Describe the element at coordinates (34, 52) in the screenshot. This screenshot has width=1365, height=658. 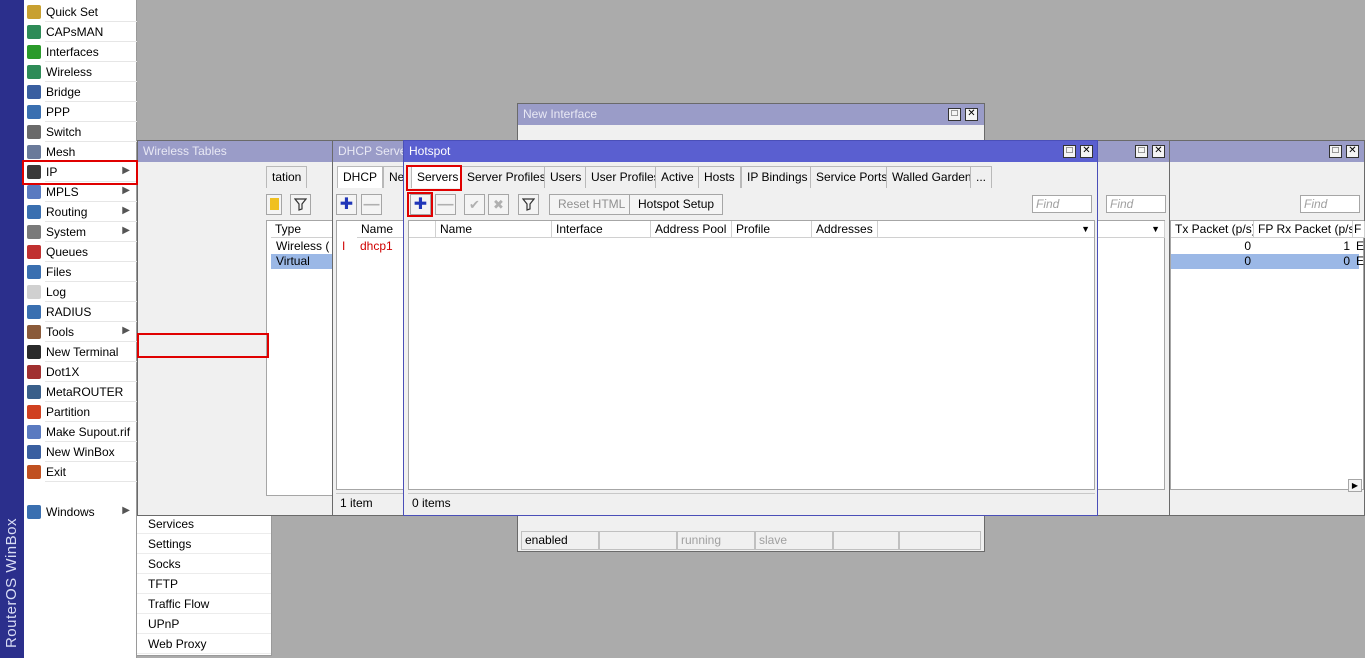
I see `interfaces-icon` at that location.